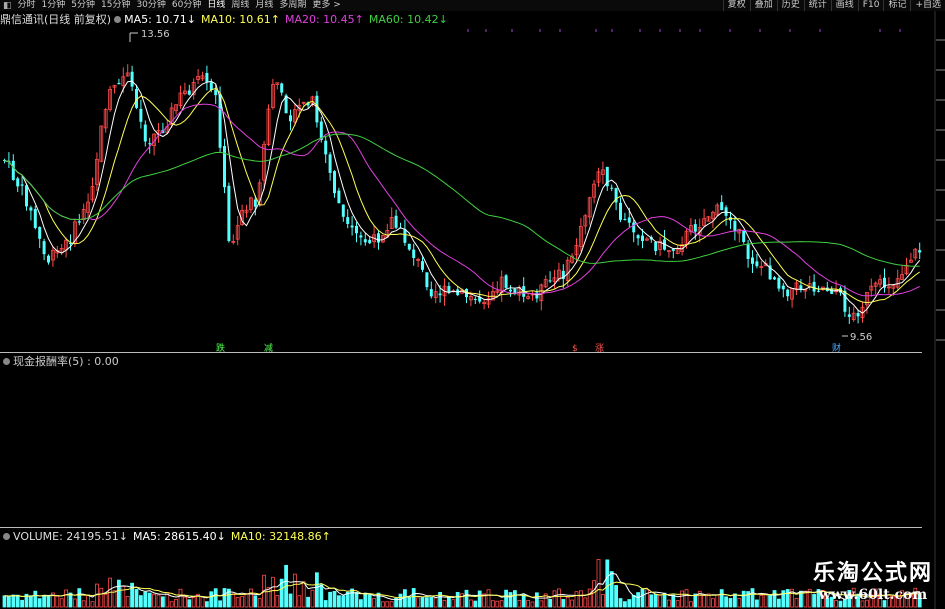 Image resolution: width=945 pixels, height=609 pixels. Describe the element at coordinates (870, 5) in the screenshot. I see `tool-button: F10` at that location.